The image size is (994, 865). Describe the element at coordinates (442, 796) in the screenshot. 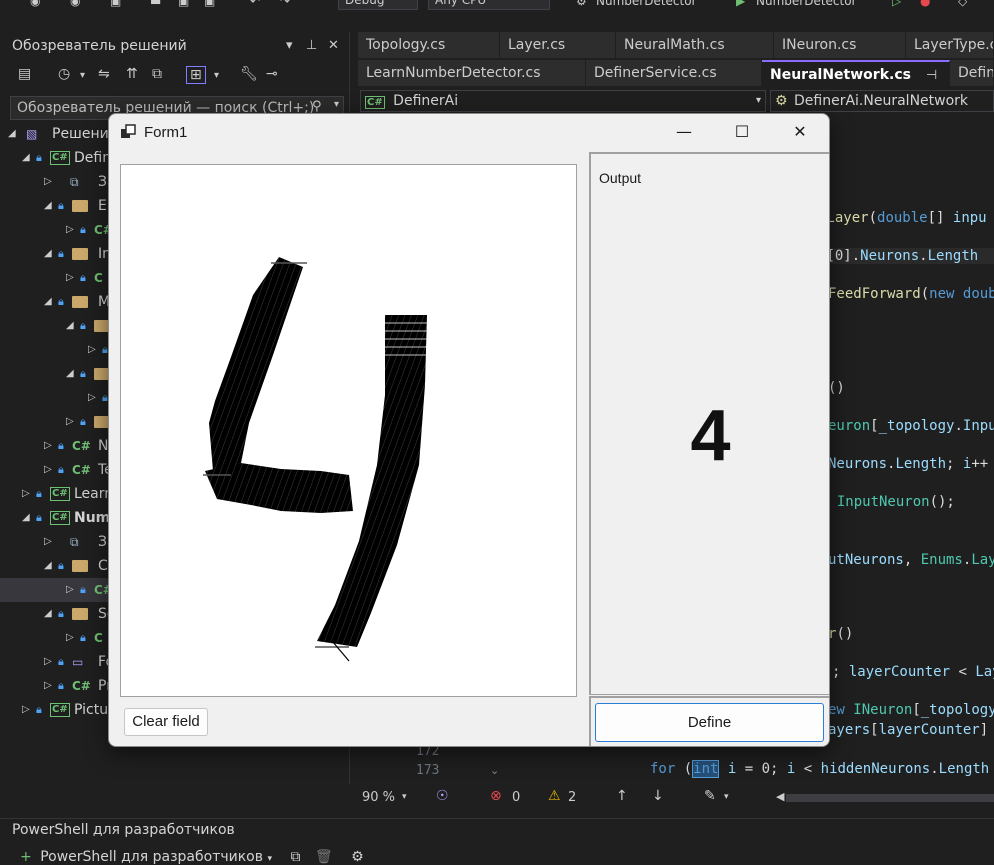

I see `copilot-icon: ☉` at that location.